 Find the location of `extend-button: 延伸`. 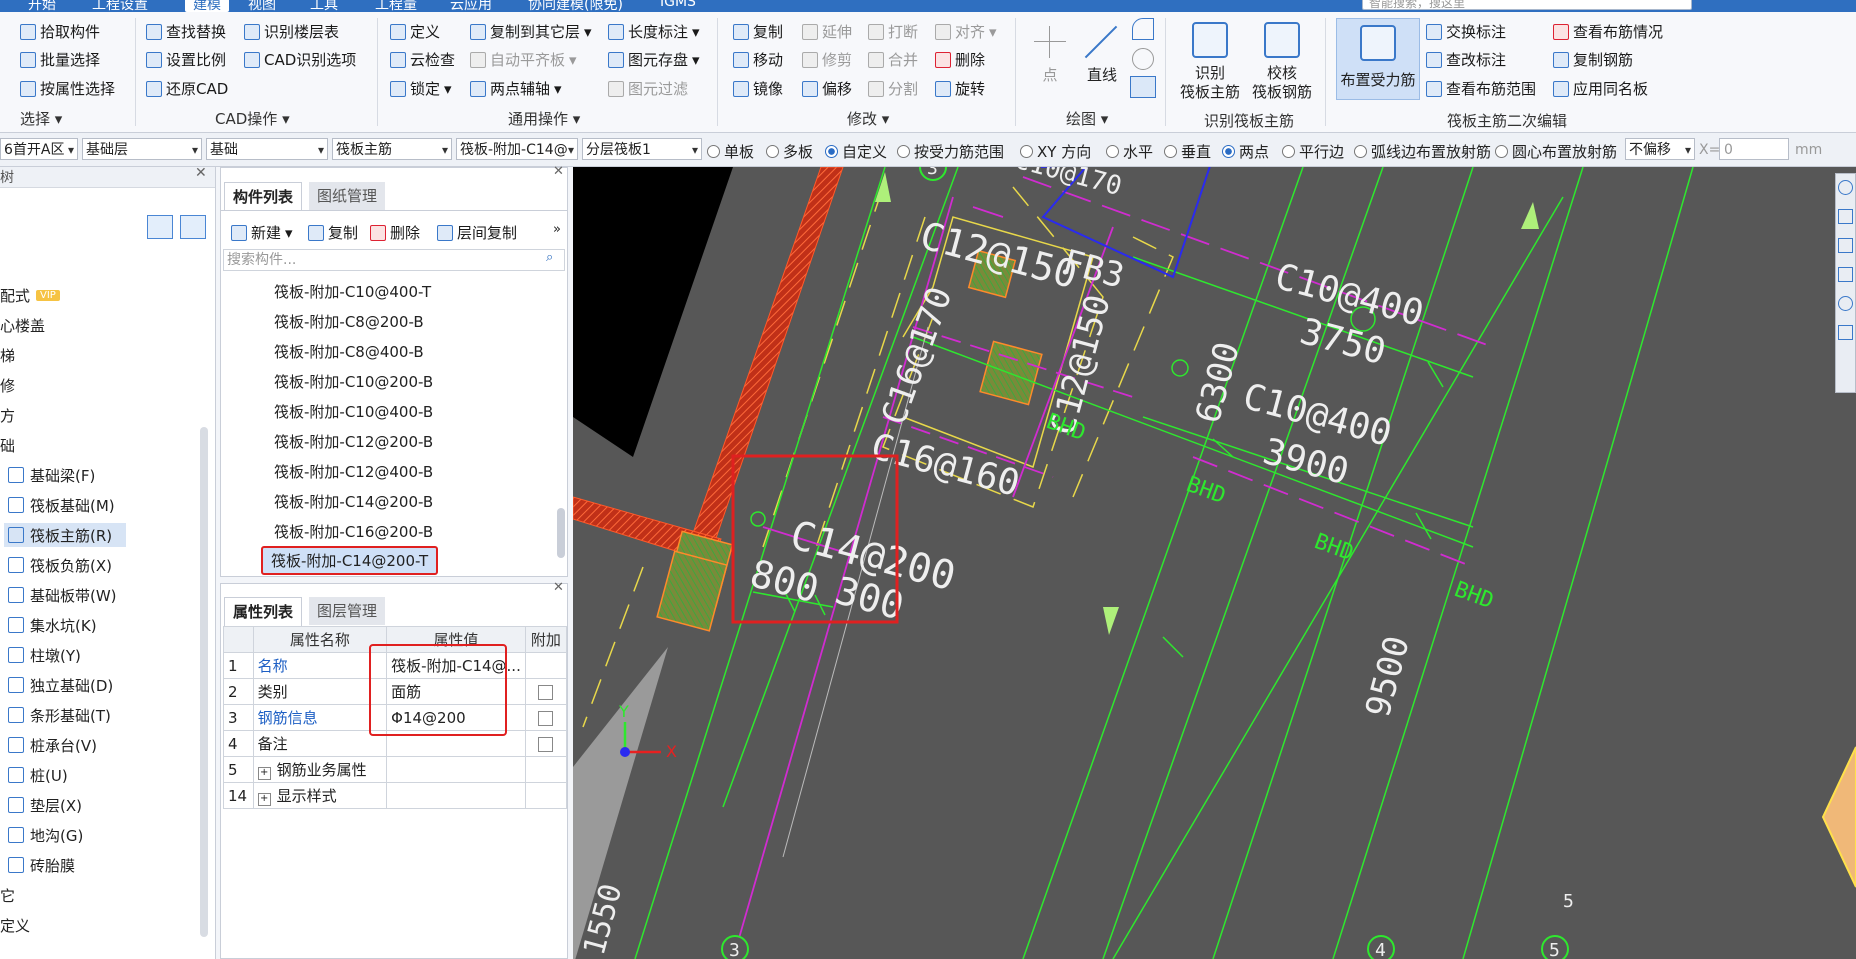

extend-button: 延伸 is located at coordinates (827, 31).